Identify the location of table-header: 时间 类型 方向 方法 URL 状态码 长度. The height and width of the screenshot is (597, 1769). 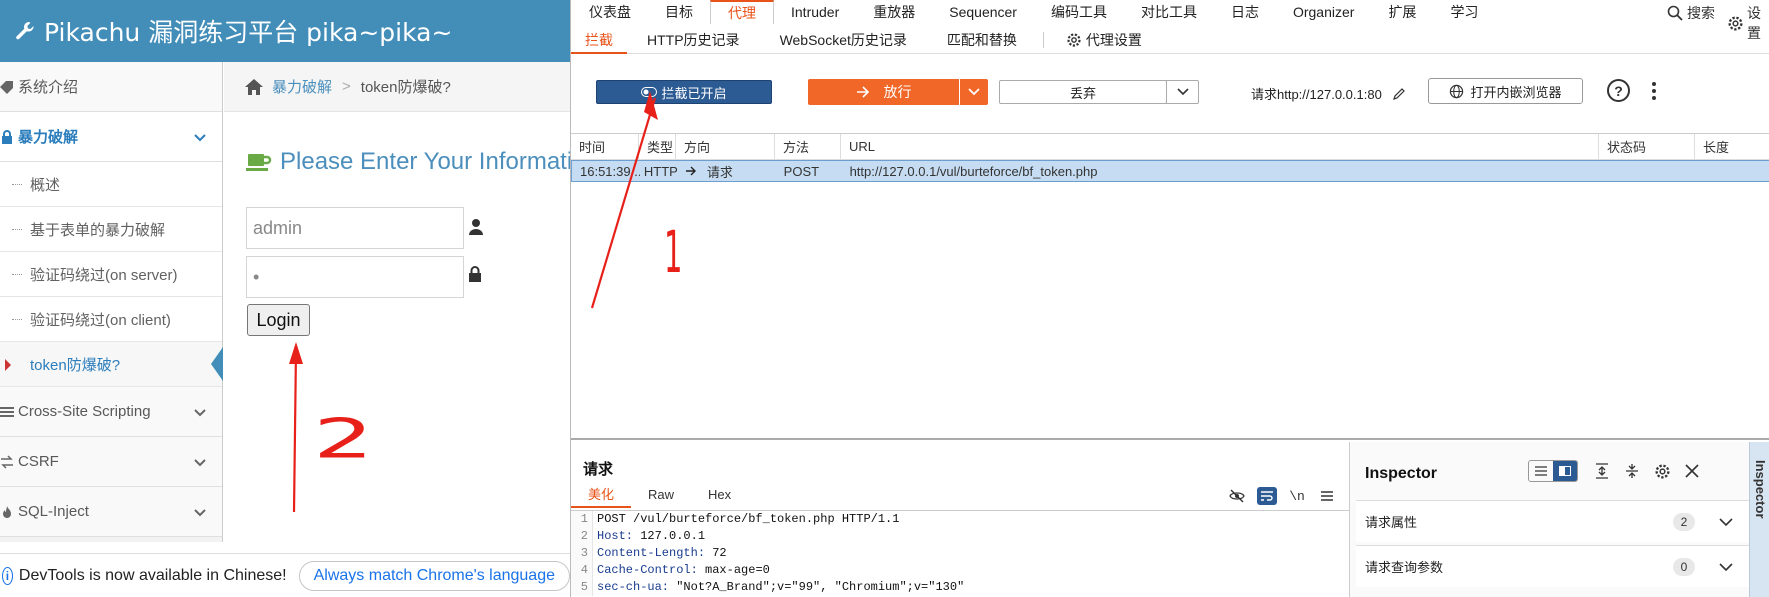
(1170, 147).